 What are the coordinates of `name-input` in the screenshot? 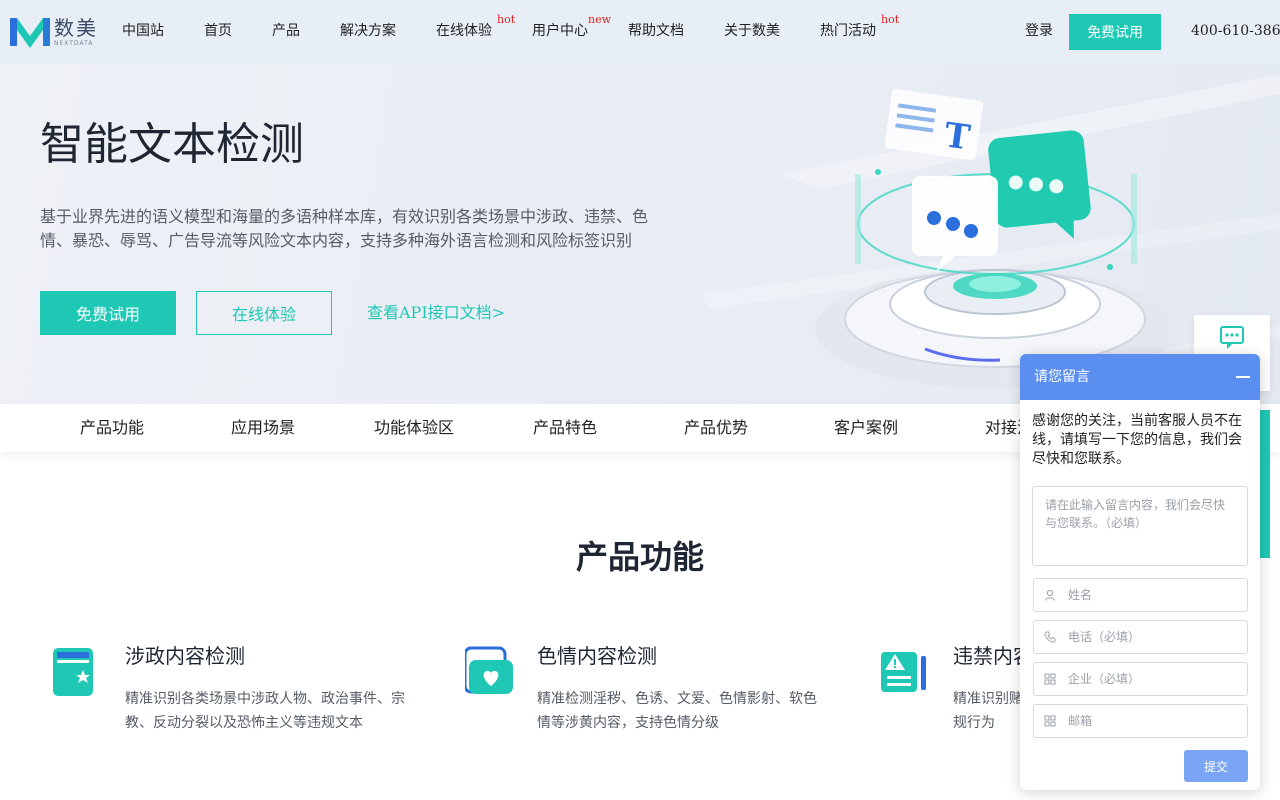 It's located at (1153, 595).